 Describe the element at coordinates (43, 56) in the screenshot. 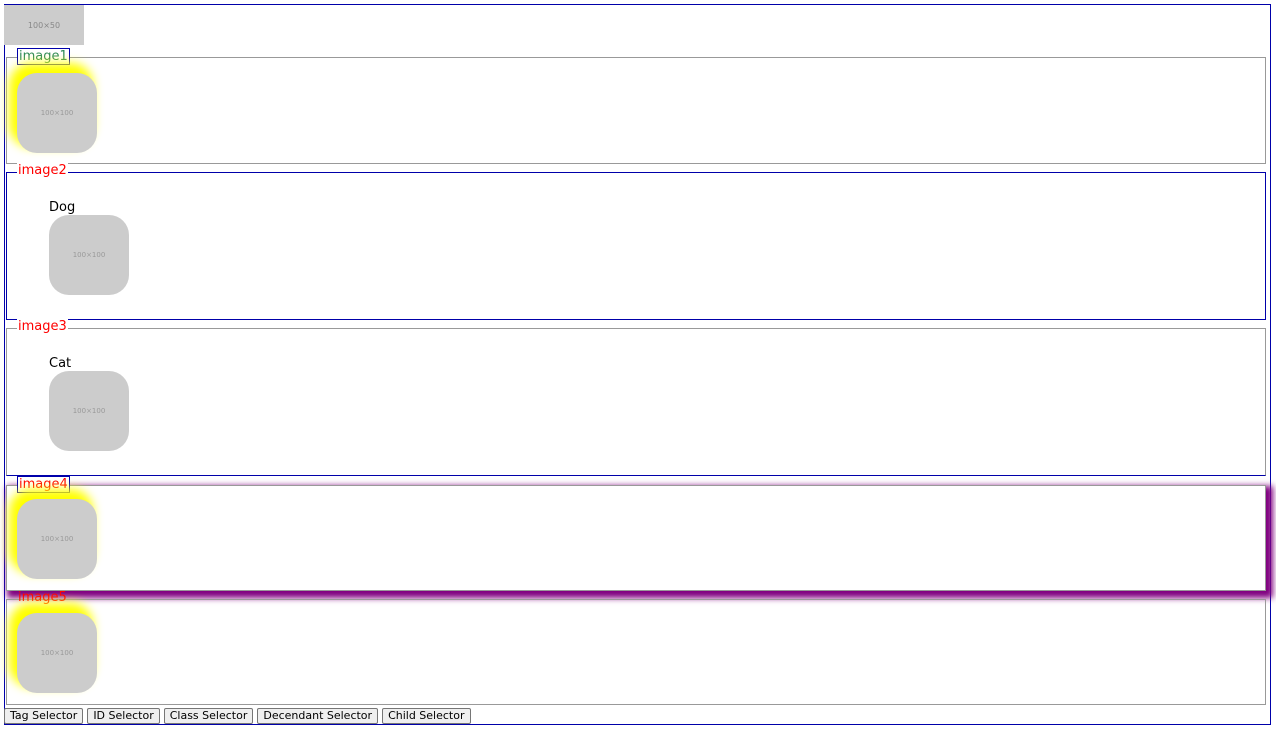

I see `legend-image1: image1` at that location.